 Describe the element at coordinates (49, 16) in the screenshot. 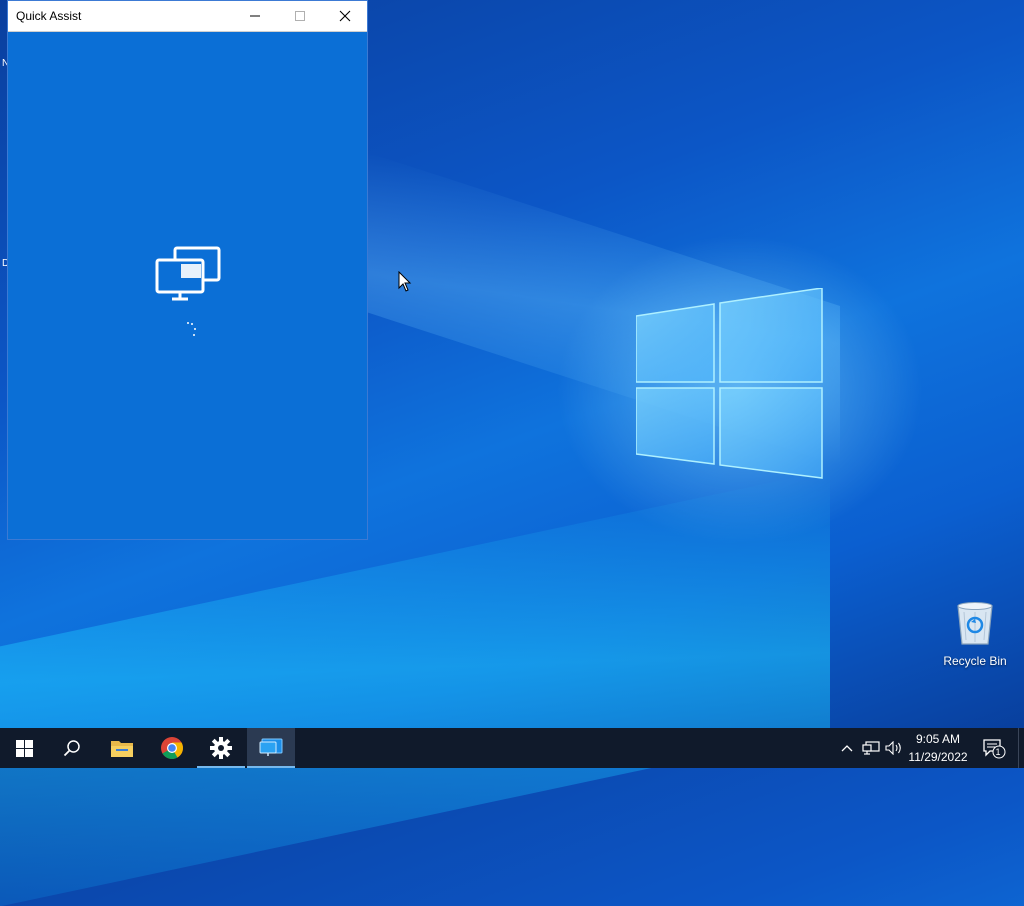

I see `window-title: Quick Assist` at that location.